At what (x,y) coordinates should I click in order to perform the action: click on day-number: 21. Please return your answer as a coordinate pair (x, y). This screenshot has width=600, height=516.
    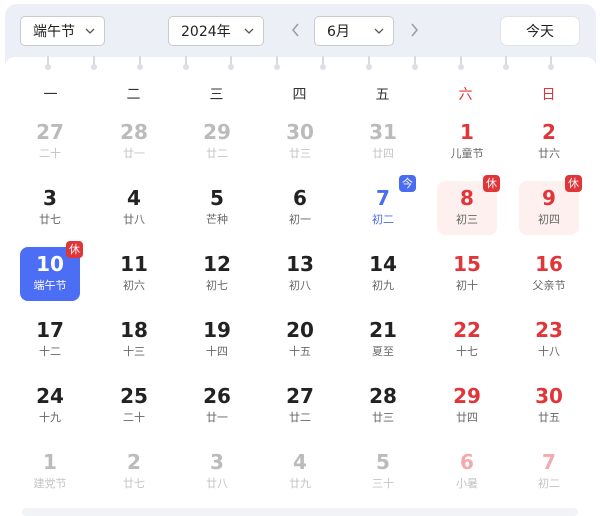
    Looking at the image, I should click on (383, 330).